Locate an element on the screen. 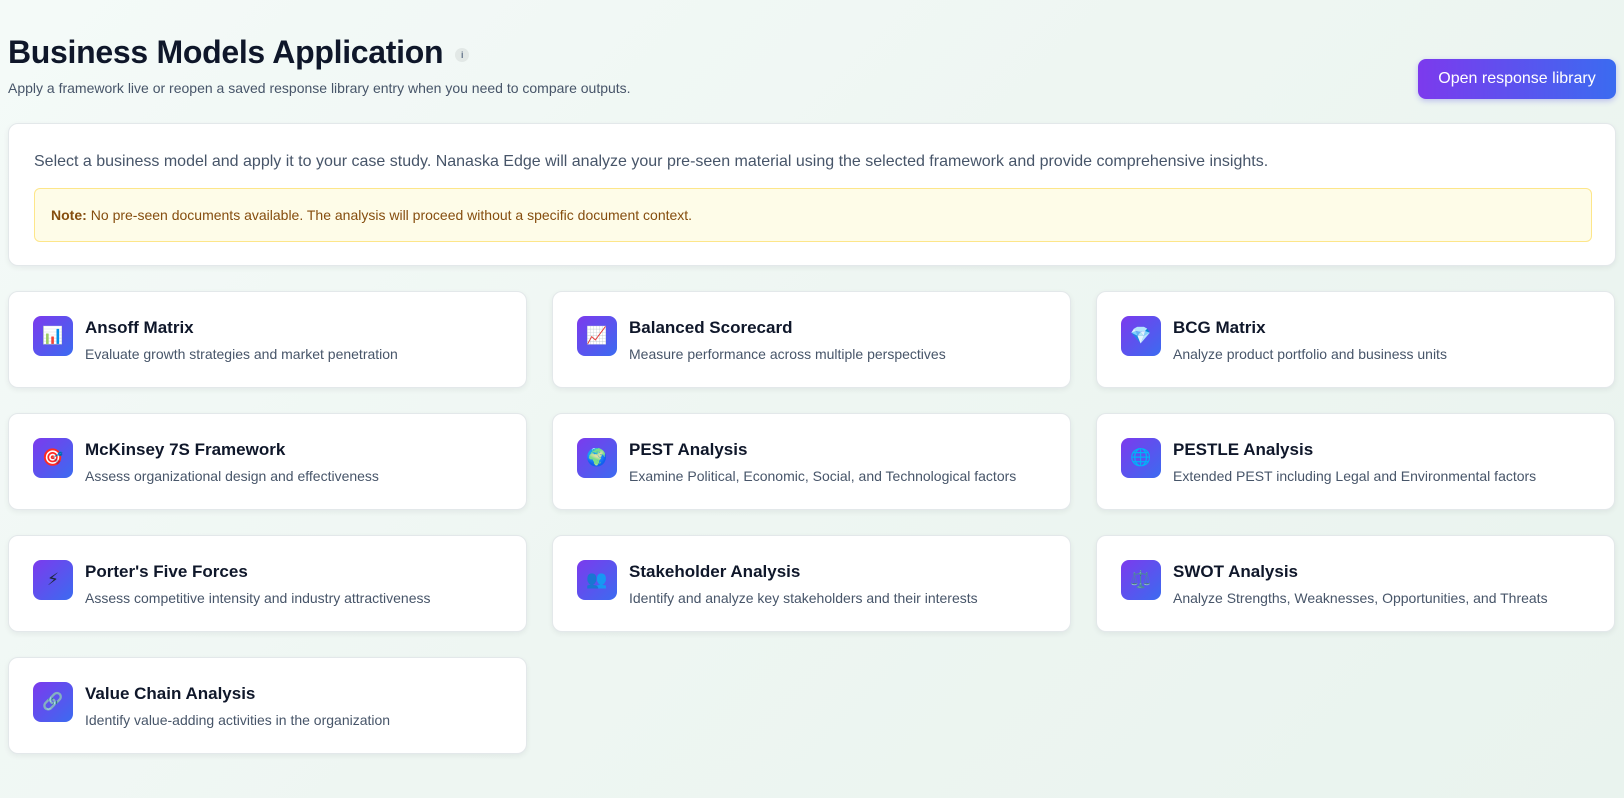  model-name: Stakeholder Analysis is located at coordinates (715, 571).